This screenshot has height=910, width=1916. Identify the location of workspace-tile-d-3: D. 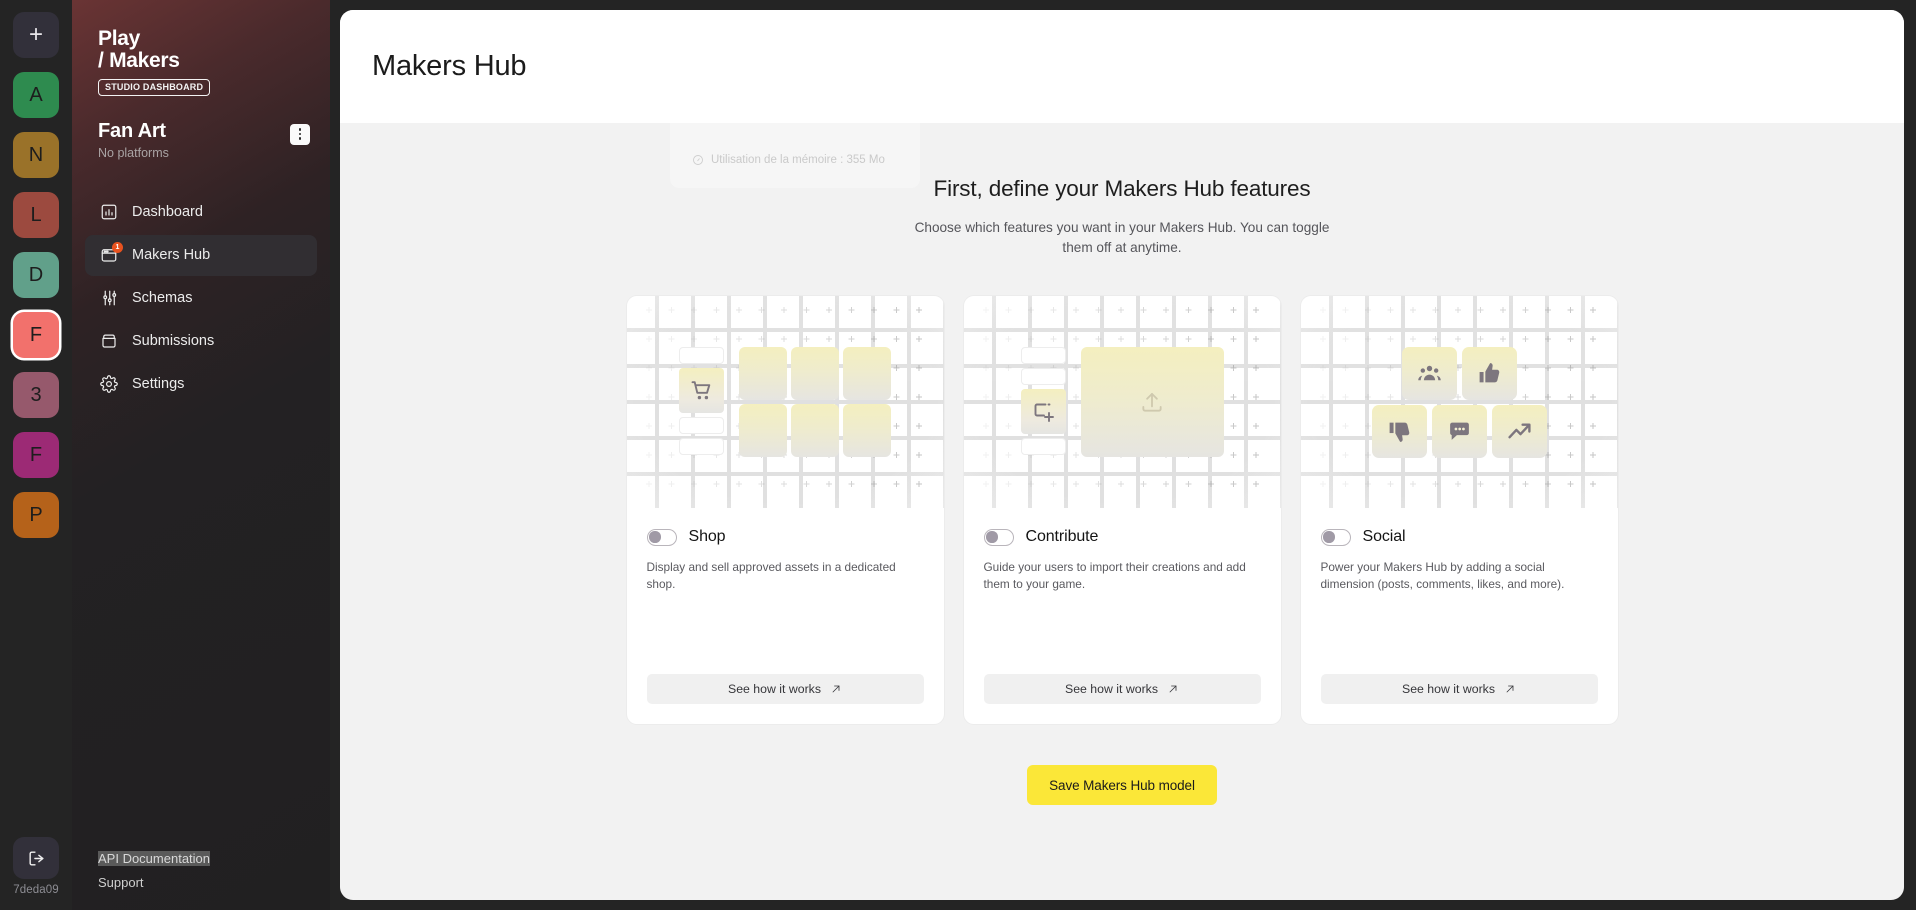
(36, 275).